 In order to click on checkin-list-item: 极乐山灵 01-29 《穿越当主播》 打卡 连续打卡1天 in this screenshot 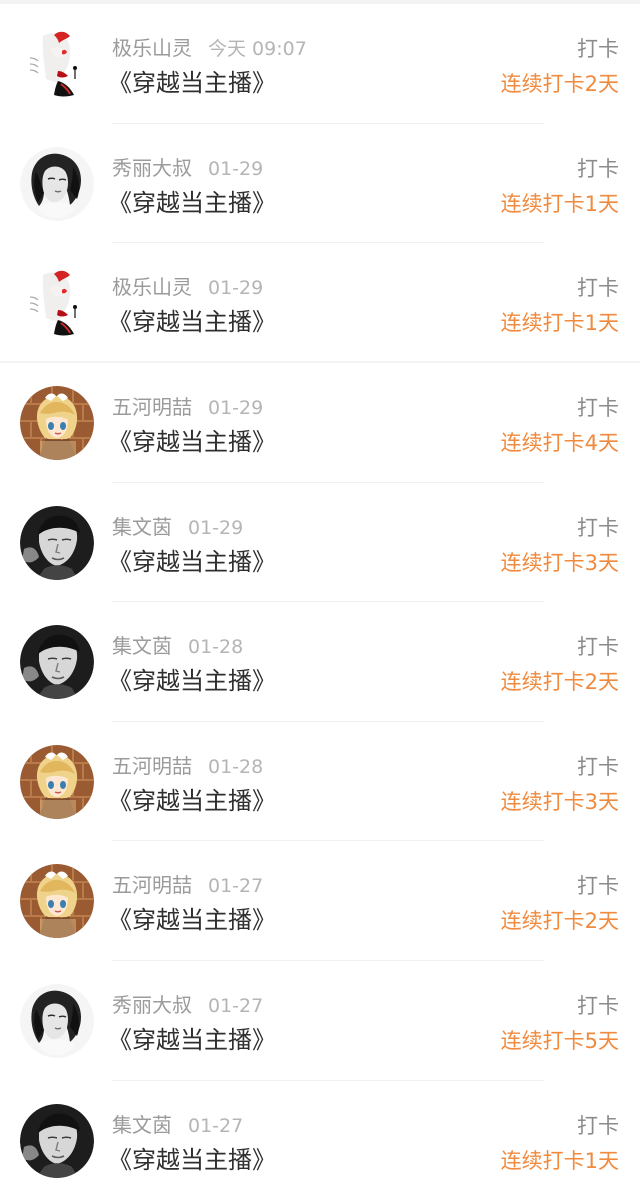, I will do `click(320, 302)`.